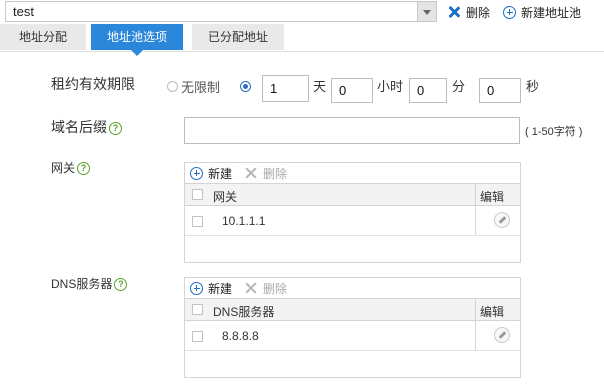  What do you see at coordinates (352, 336) in the screenshot?
I see `table-row: 8.8.8.8` at bounding box center [352, 336].